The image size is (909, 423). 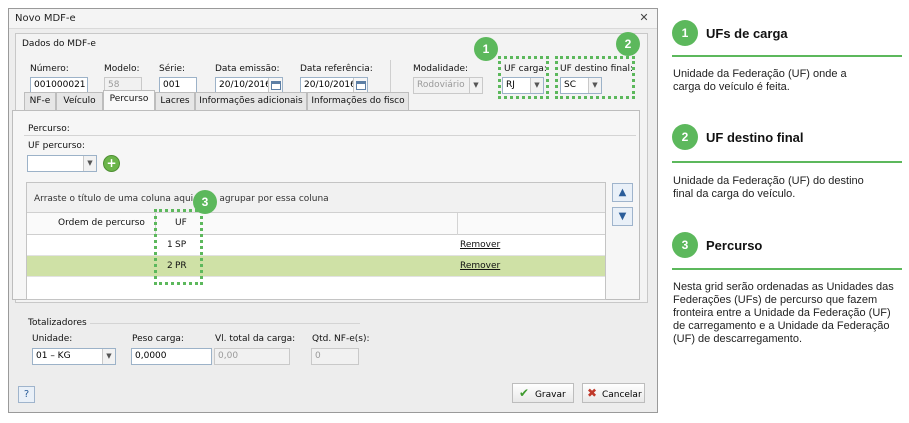 What do you see at coordinates (251, 101) in the screenshot?
I see `tab-informacoes-adicionais: Informações adicionais` at bounding box center [251, 101].